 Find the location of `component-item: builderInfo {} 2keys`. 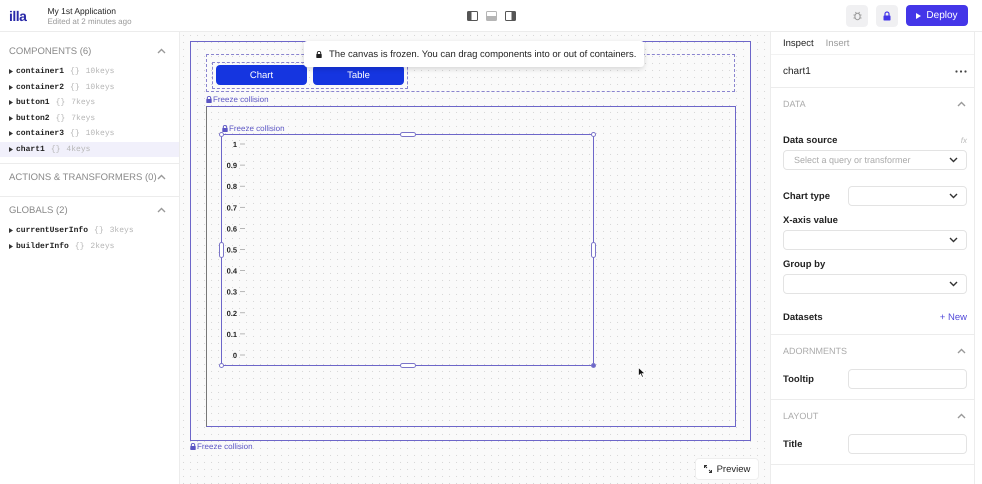

component-item: builderInfo {} 2keys is located at coordinates (89, 246).